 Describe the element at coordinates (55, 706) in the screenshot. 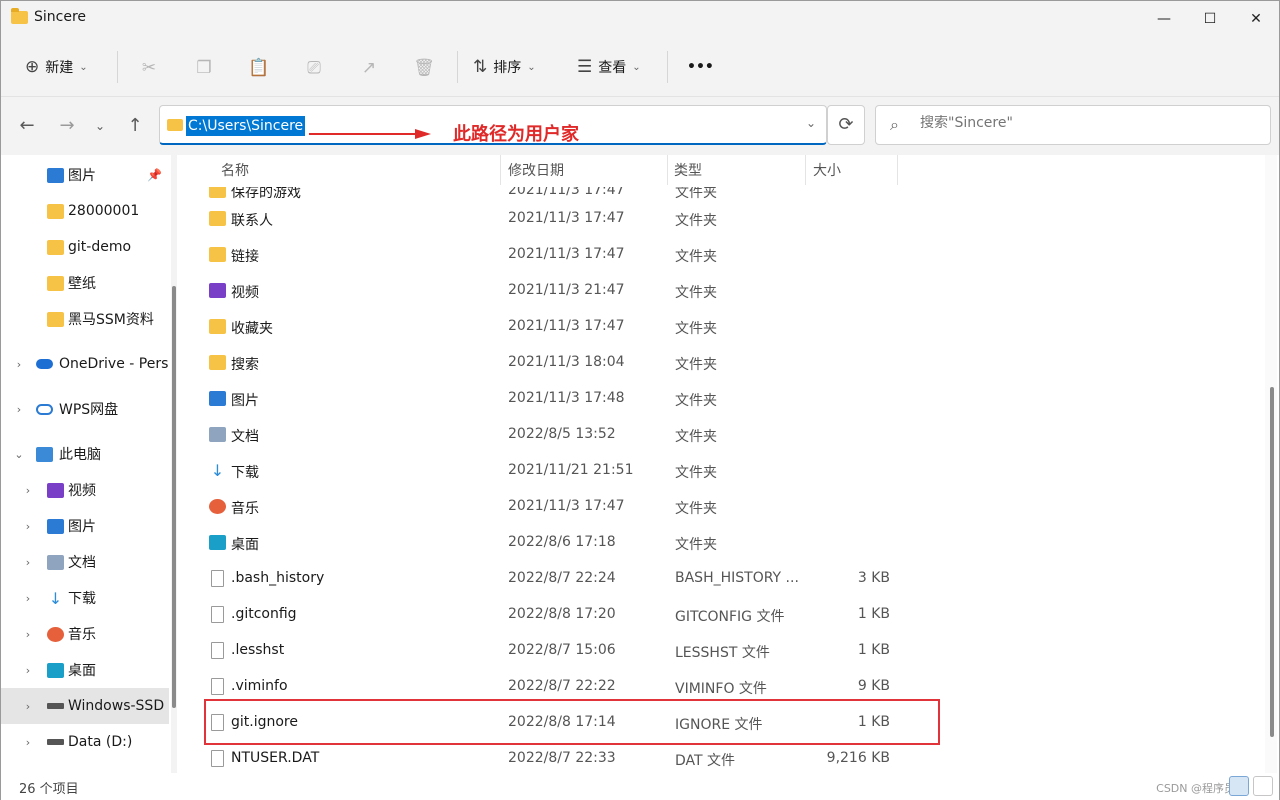

I see `drive-icon` at that location.